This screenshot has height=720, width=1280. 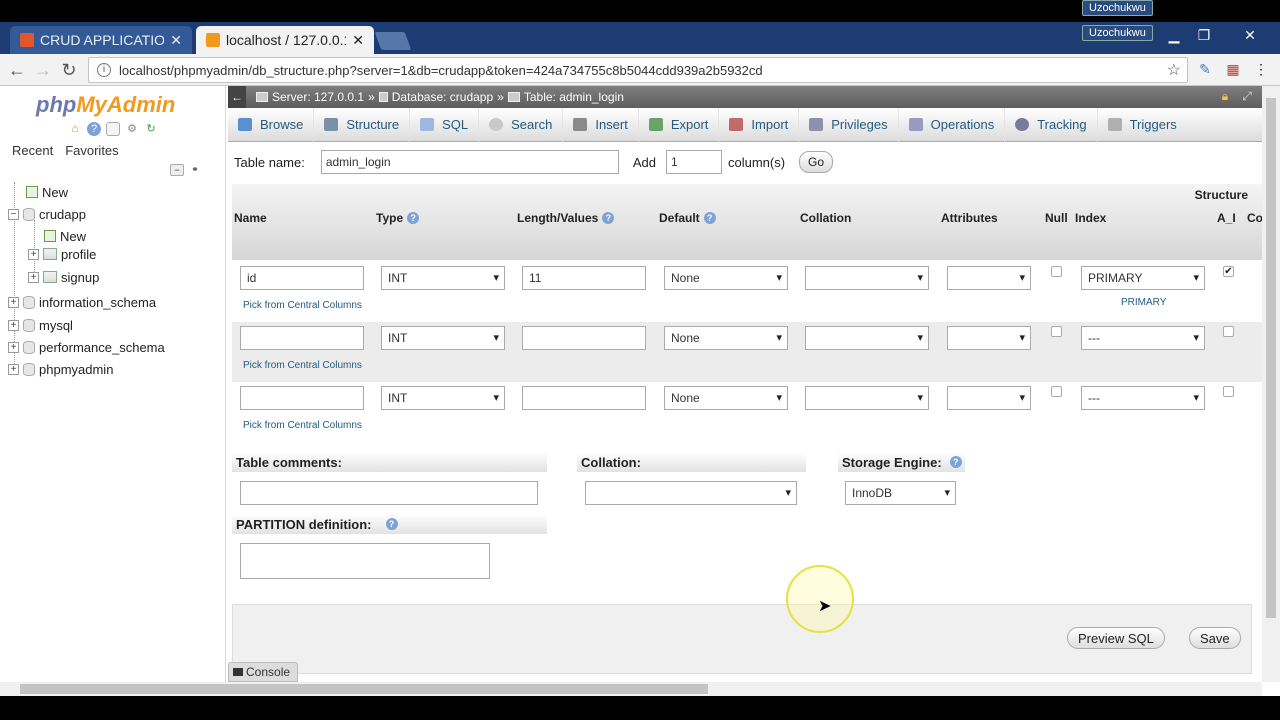 I want to click on menu-triggers: Triggers, so click(x=1142, y=125).